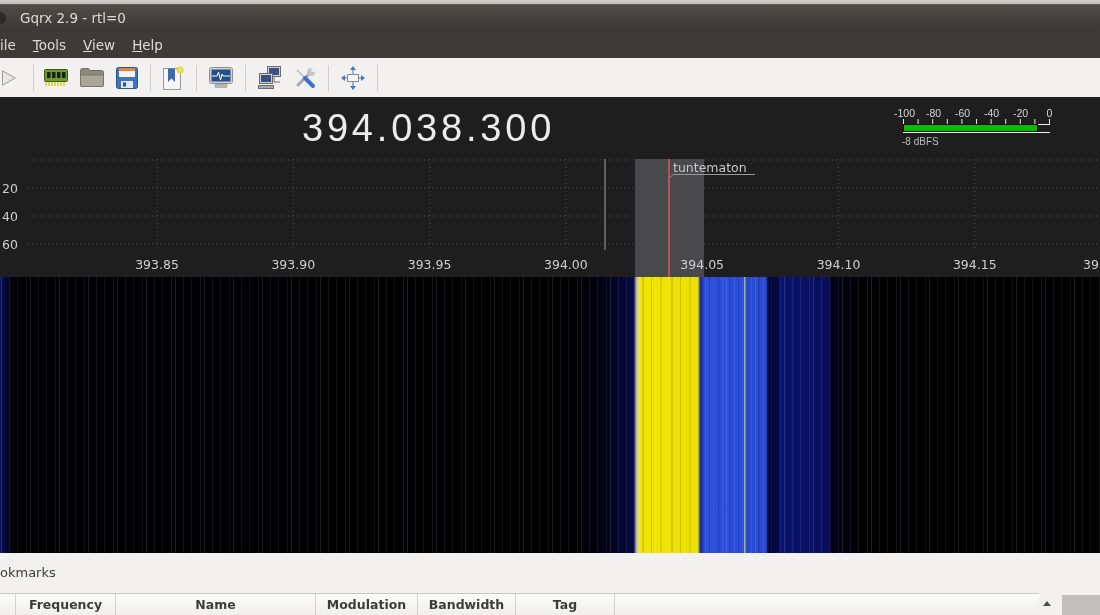  What do you see at coordinates (49, 44) in the screenshot?
I see `menu-item: Tools` at bounding box center [49, 44].